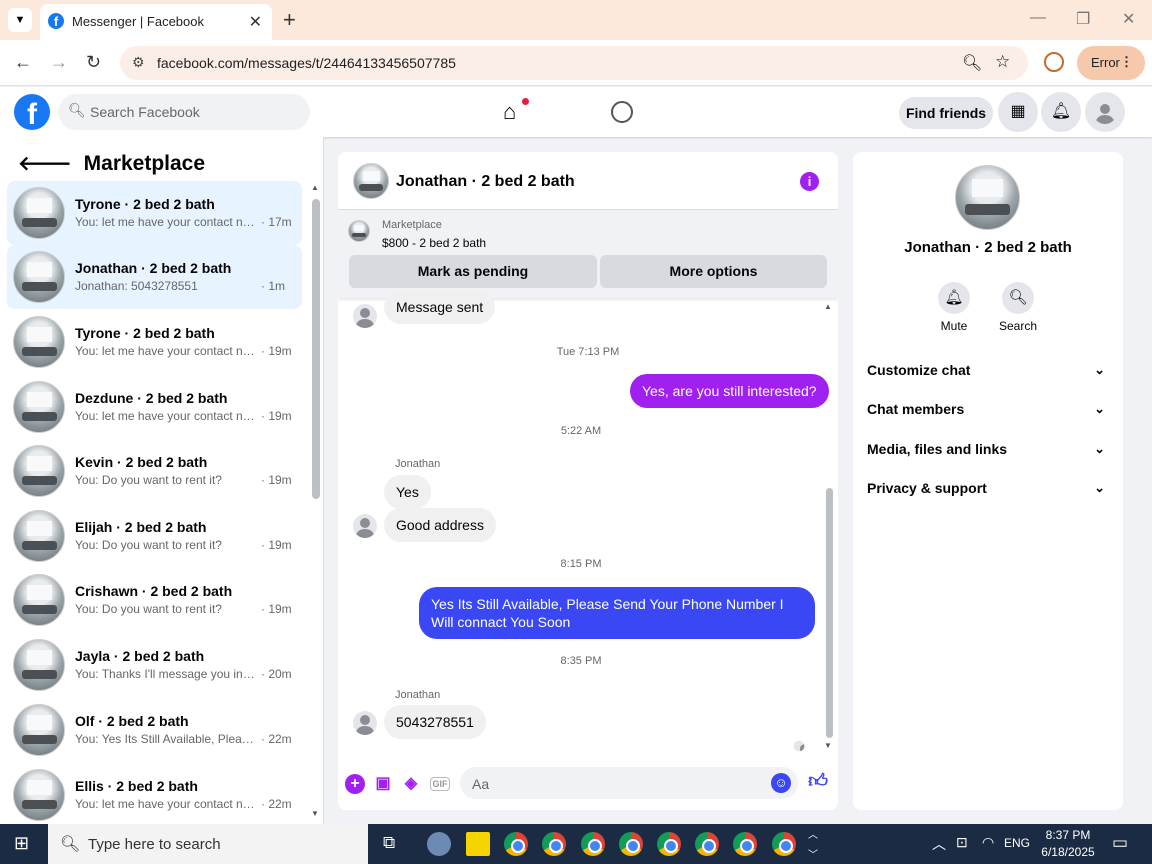  What do you see at coordinates (987, 197) in the screenshot?
I see `details-avatar` at bounding box center [987, 197].